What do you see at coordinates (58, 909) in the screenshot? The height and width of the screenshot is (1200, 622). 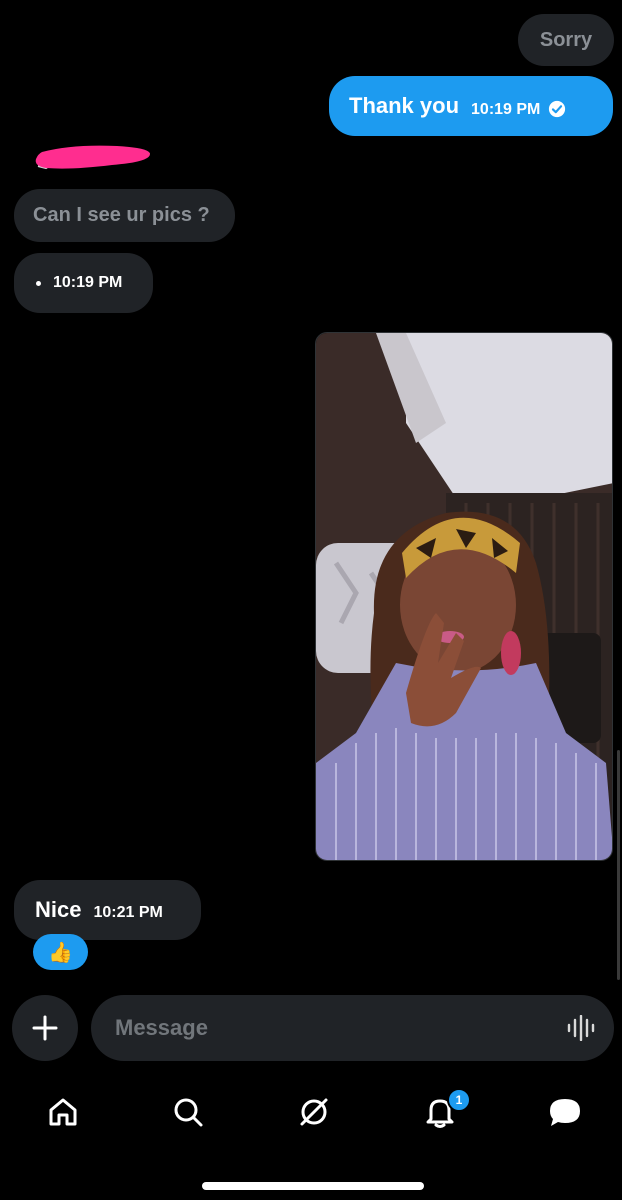 I see `message-text: Nice` at bounding box center [58, 909].